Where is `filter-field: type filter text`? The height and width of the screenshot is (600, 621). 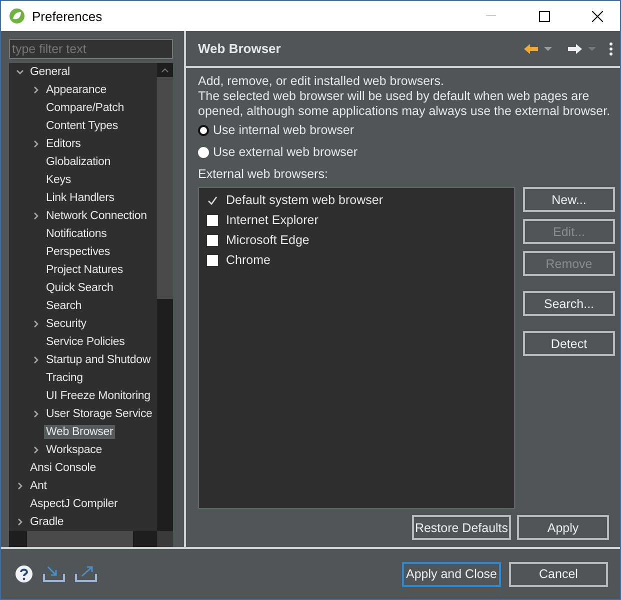 filter-field: type filter text is located at coordinates (91, 49).